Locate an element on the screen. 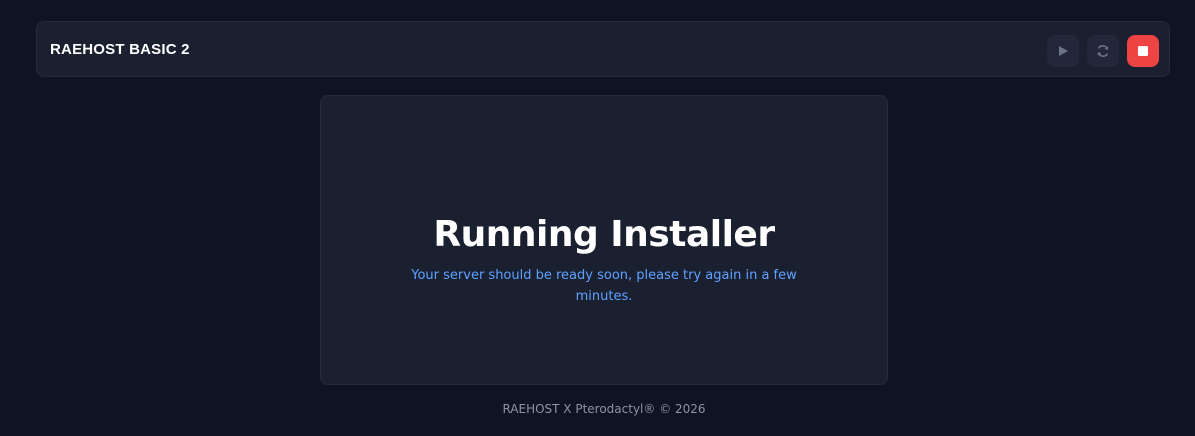 The height and width of the screenshot is (436, 1195). stop-icon is located at coordinates (1143, 51).